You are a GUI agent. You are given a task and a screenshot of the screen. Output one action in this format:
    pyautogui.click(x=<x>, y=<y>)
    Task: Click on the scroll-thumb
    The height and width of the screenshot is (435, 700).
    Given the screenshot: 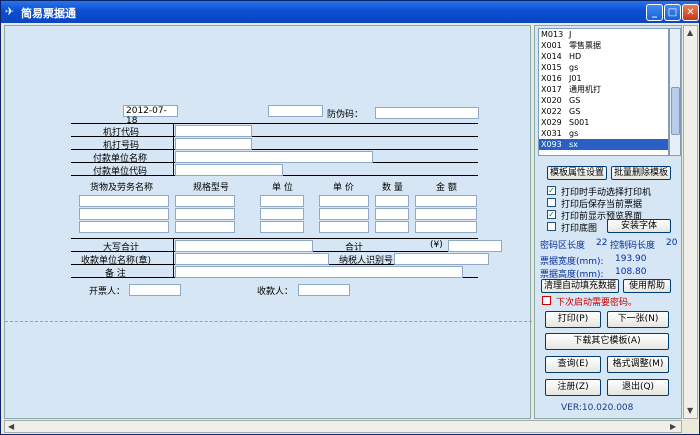 What is the action you would take?
    pyautogui.click(x=675, y=111)
    